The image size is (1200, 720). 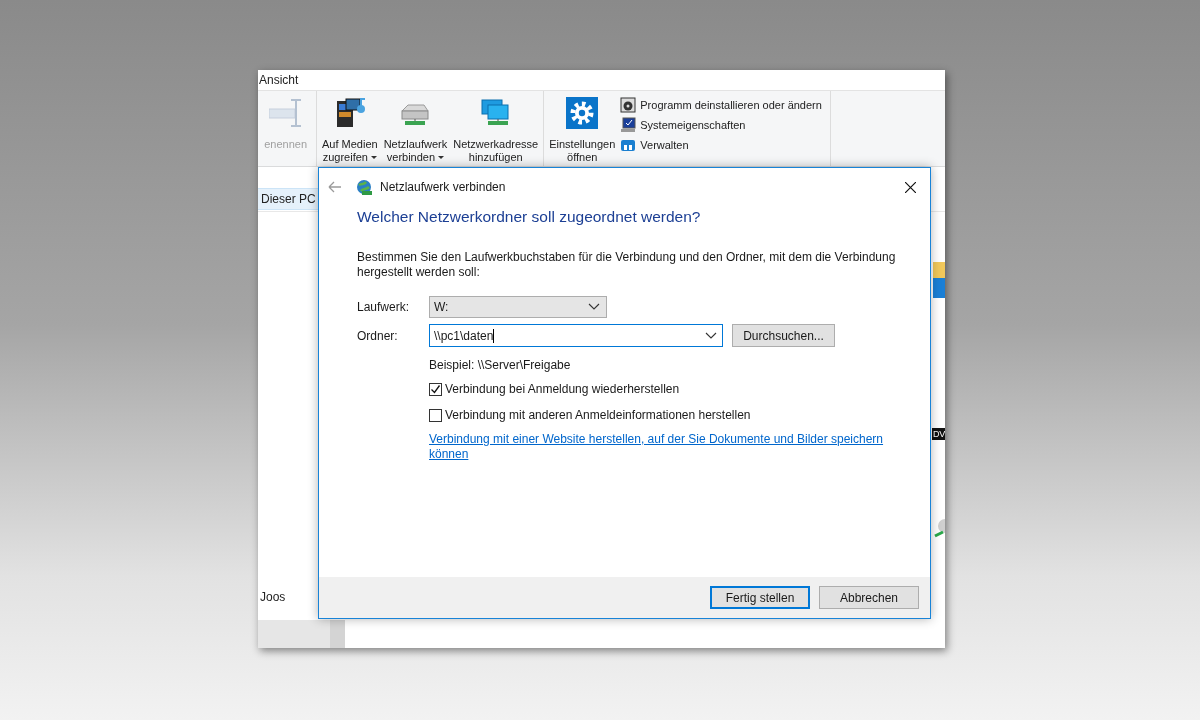 What do you see at coordinates (289, 199) in the screenshot?
I see `breadcrumb: Dieser PC` at bounding box center [289, 199].